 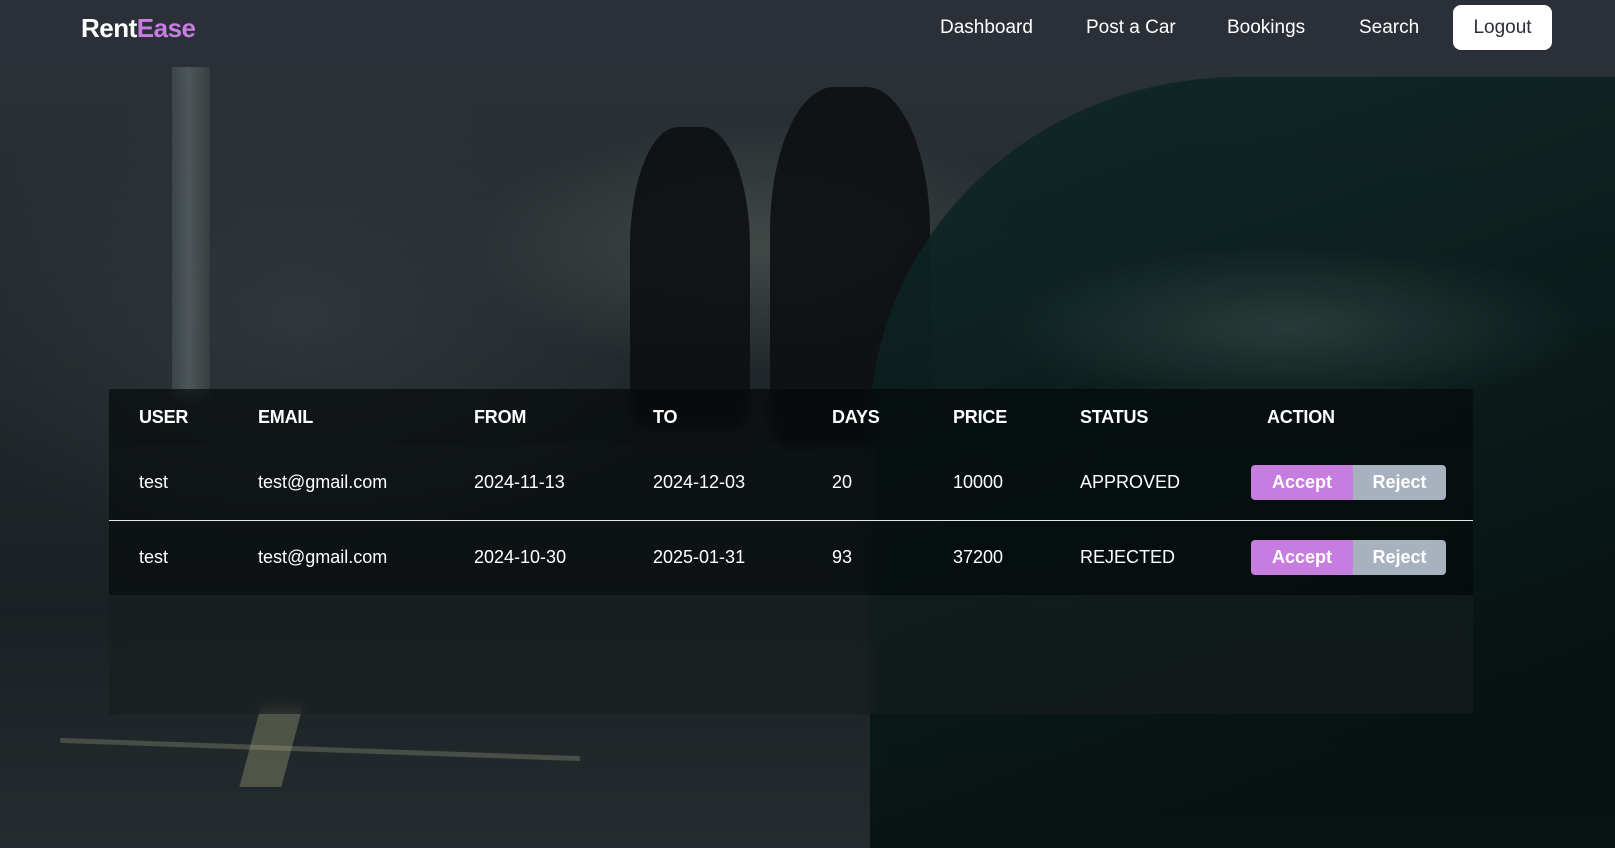 What do you see at coordinates (892, 483) in the screenshot?
I see `cell-days: 20` at bounding box center [892, 483].